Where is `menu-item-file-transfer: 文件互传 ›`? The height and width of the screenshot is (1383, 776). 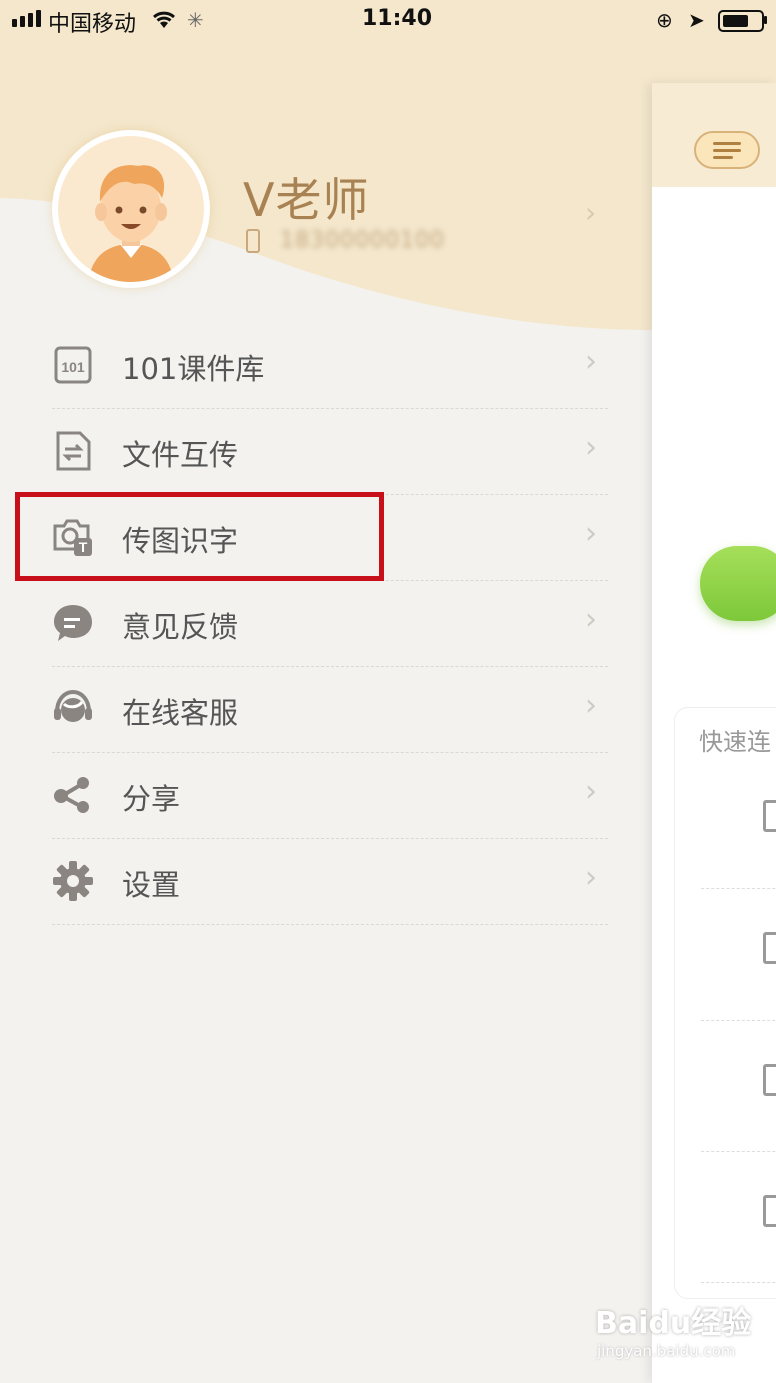
menu-item-file-transfer: 文件互传 › is located at coordinates (330, 451).